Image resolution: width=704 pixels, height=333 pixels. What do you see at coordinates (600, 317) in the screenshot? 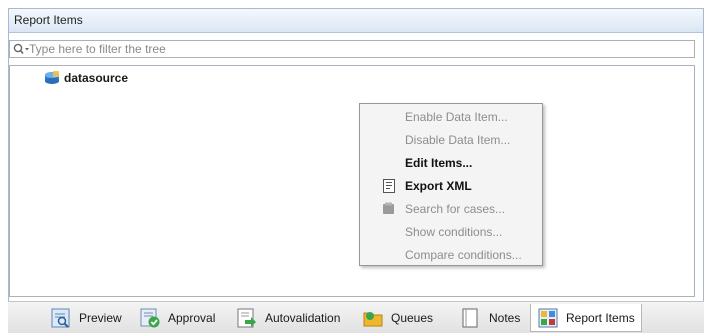
I see `tab-label: Report Items` at bounding box center [600, 317].